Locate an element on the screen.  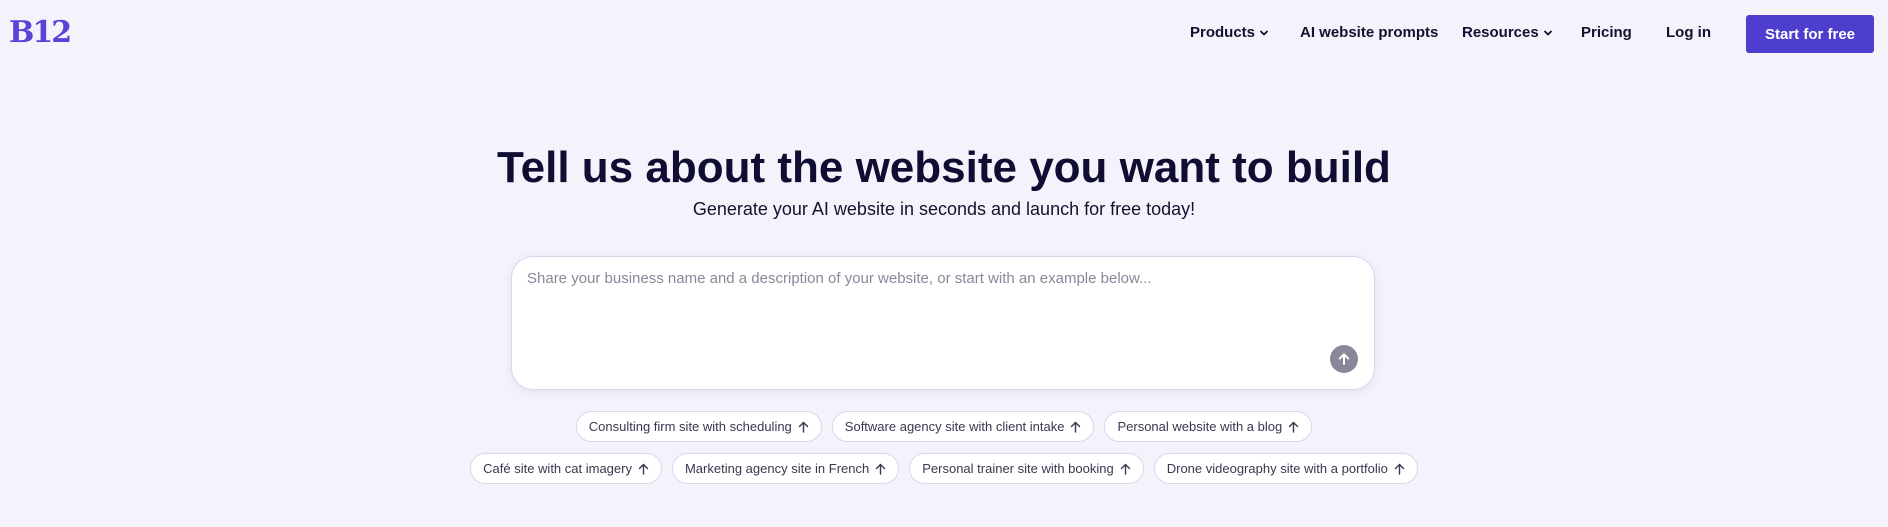
example-chip-label: Personal website with a blog is located at coordinates (1200, 426).